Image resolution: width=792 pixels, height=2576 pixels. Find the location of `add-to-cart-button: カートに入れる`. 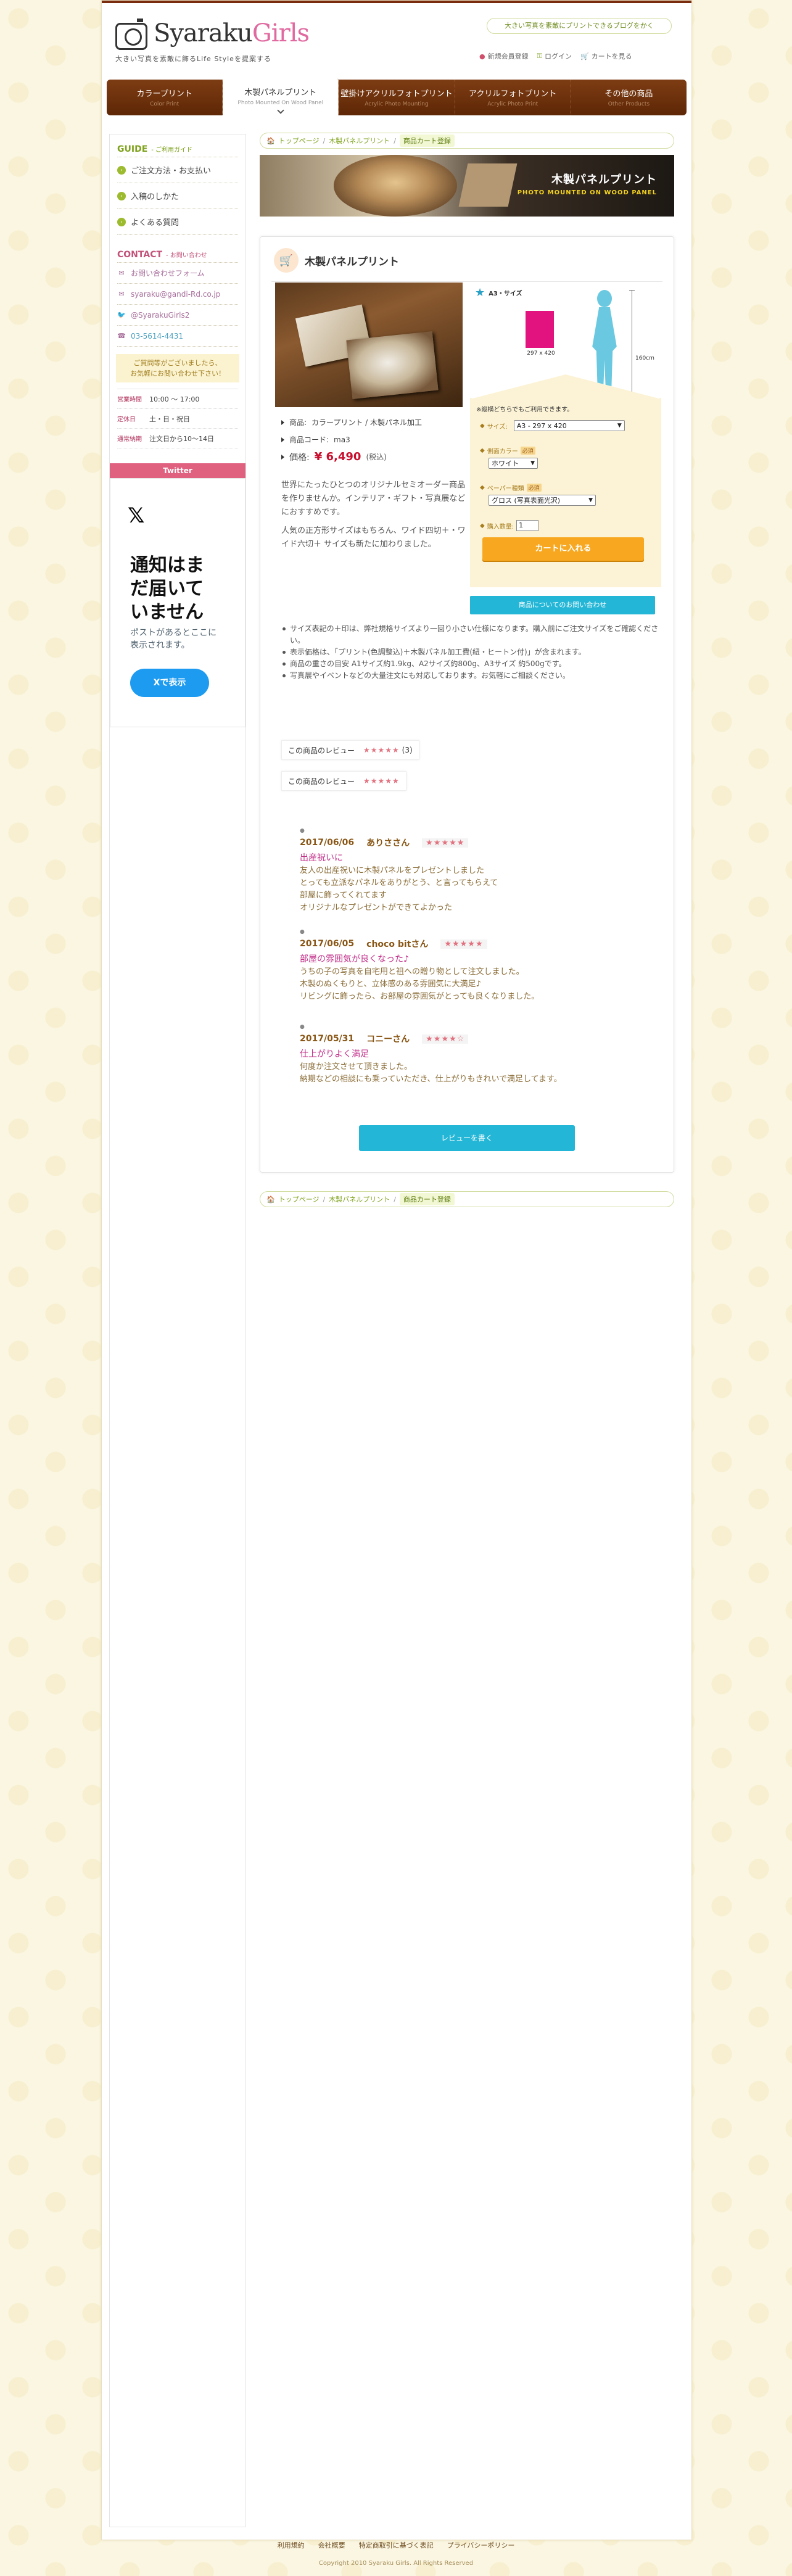

add-to-cart-button: カートに入れる is located at coordinates (563, 549).